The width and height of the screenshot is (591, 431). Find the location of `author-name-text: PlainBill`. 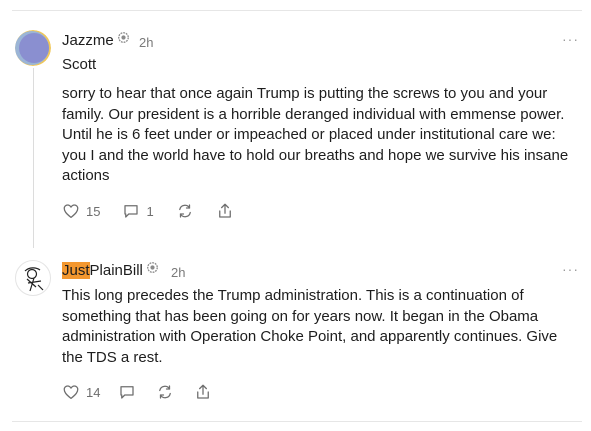

author-name-text: PlainBill is located at coordinates (116, 270).